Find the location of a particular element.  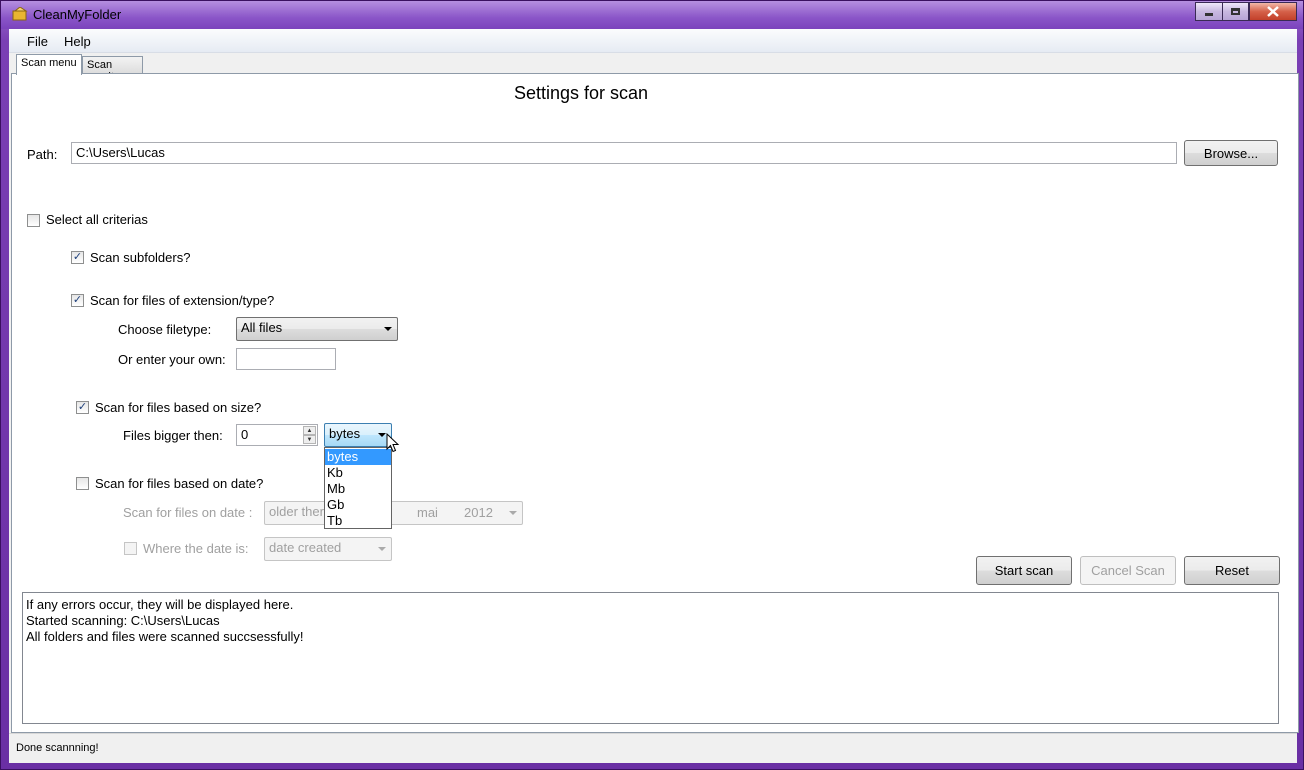

on-date-label: Scan for files on date : is located at coordinates (188, 512).